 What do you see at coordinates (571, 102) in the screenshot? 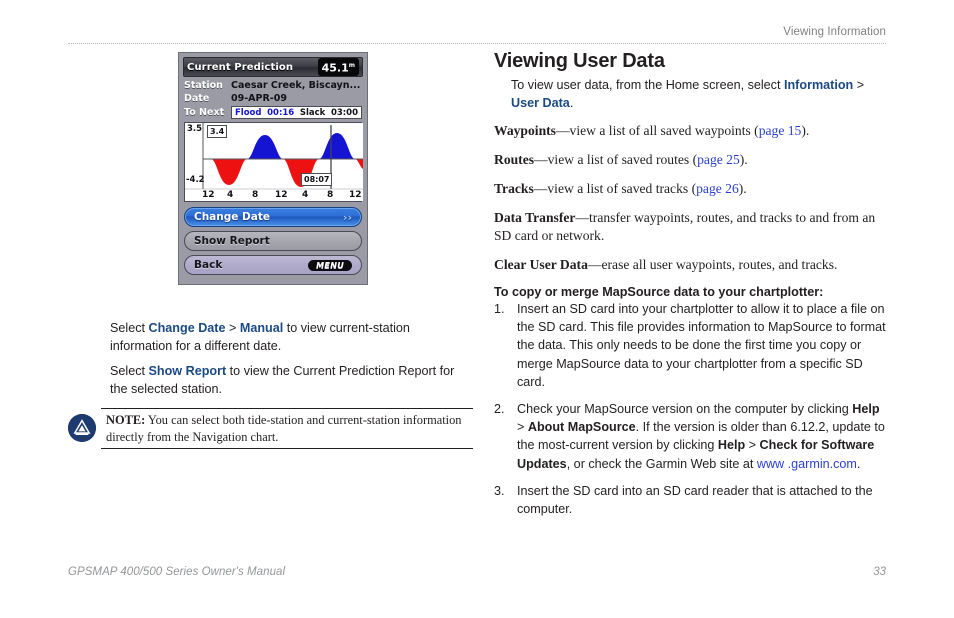
I see `intro-post: .` at bounding box center [571, 102].